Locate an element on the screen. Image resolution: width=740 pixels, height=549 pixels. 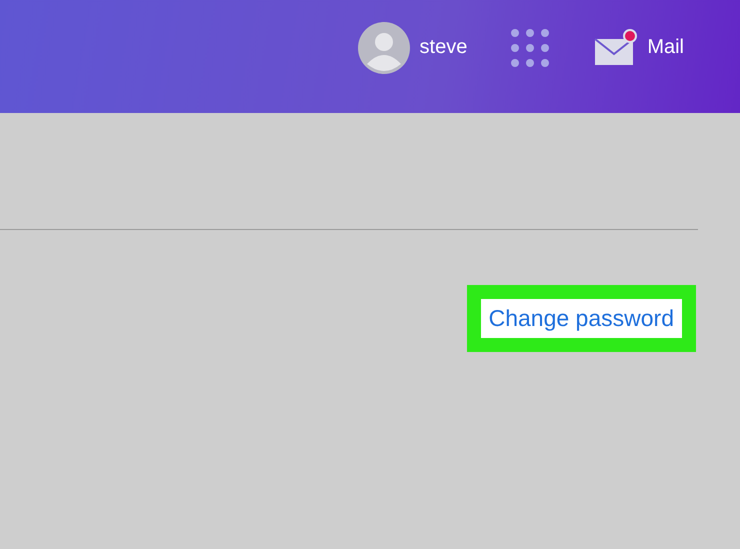
apps-grid-icon is located at coordinates (530, 47).